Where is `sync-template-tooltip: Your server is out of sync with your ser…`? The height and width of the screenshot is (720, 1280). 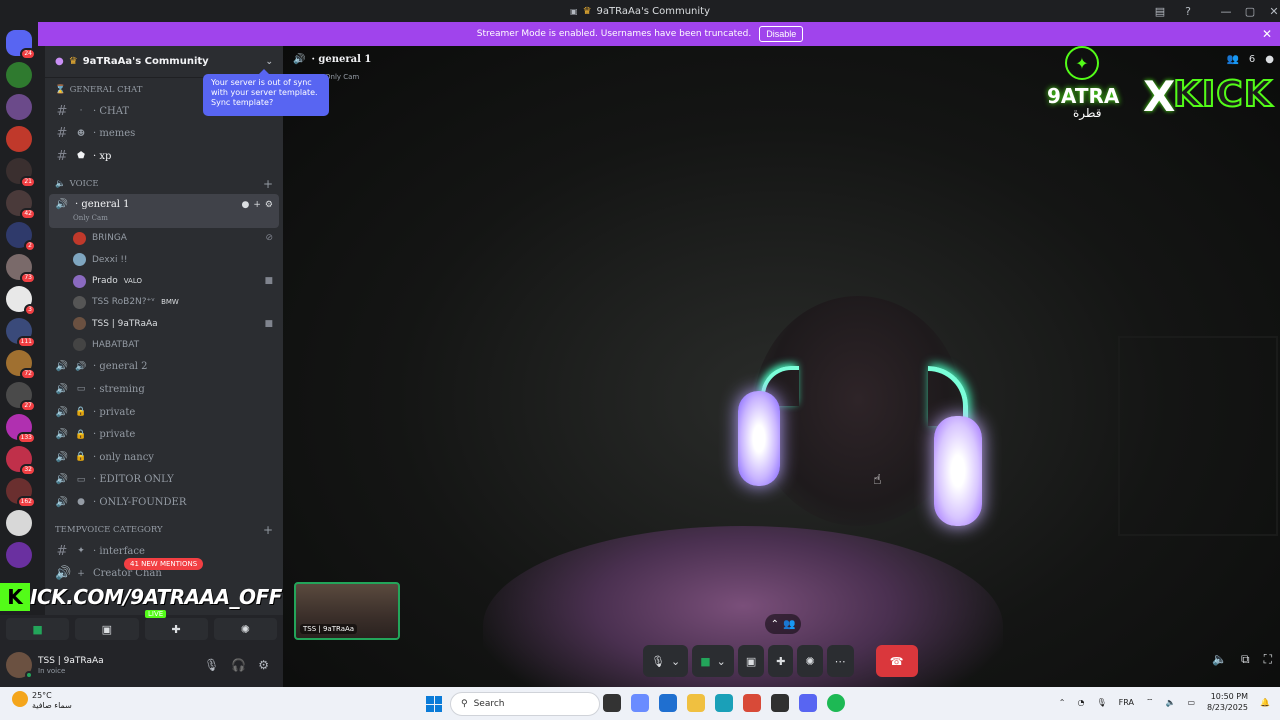
sync-template-tooltip: Your server is out of sync with your ser… is located at coordinates (266, 92).